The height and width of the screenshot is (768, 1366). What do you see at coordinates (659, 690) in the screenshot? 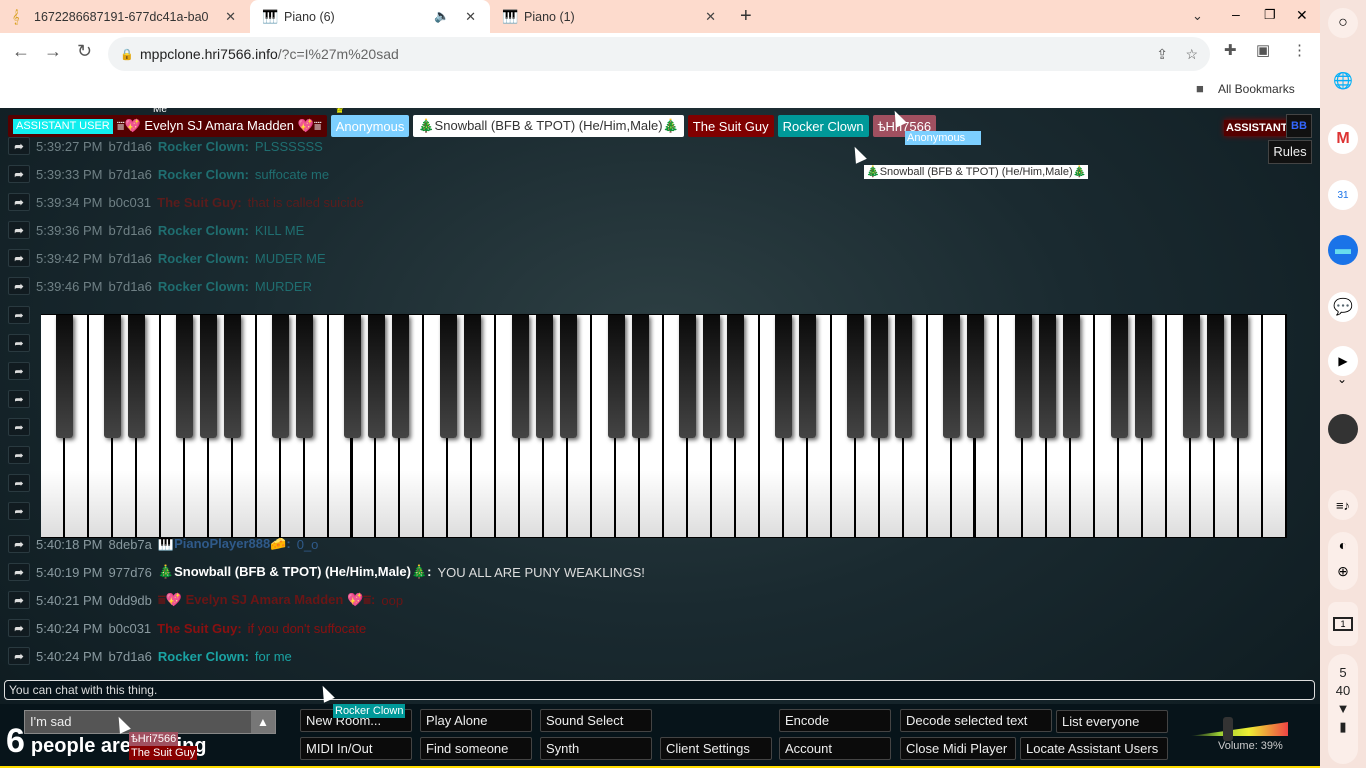
I see `chat-input: You can chat with this thing.` at bounding box center [659, 690].